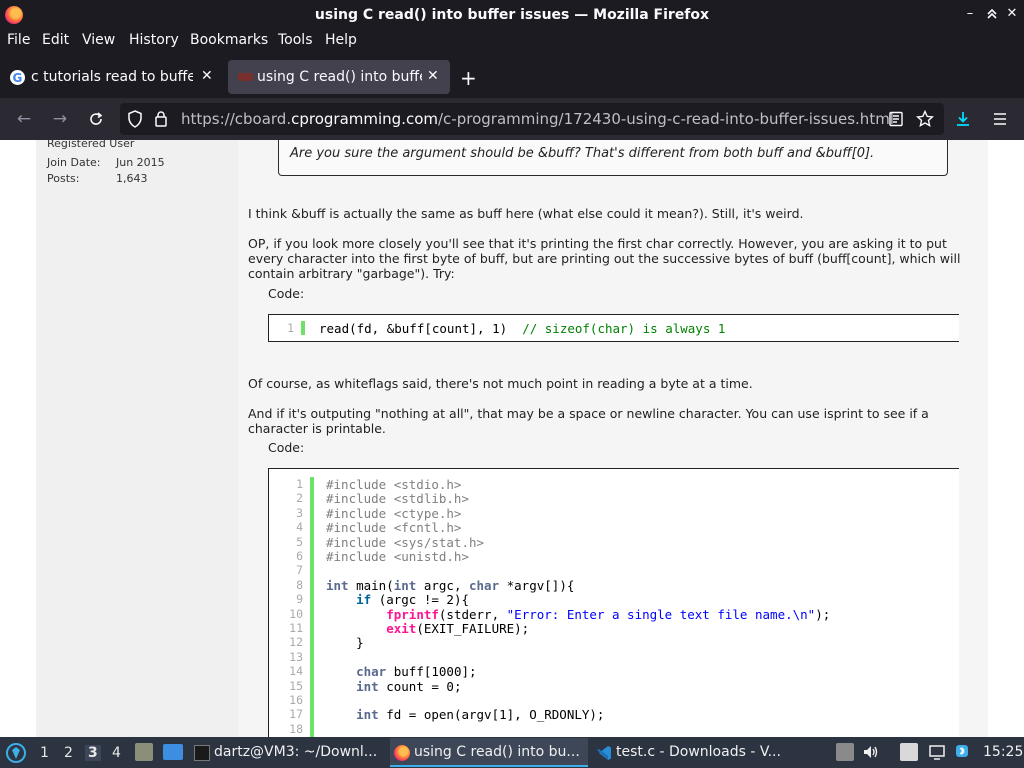  What do you see at coordinates (18, 40) in the screenshot?
I see `menu-file: File` at bounding box center [18, 40].